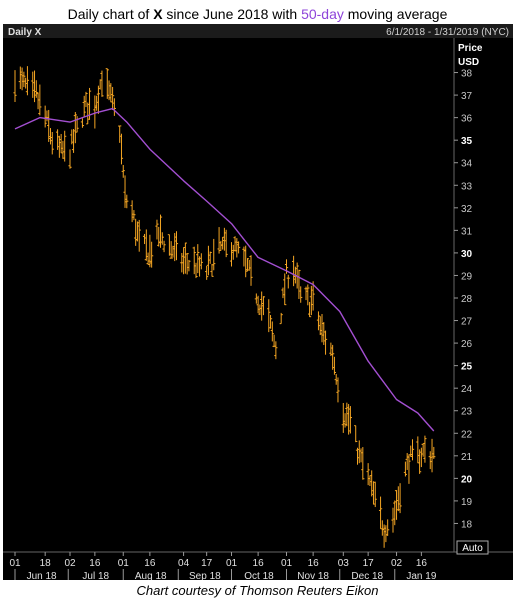 This screenshot has width=515, height=604. Describe the element at coordinates (25, 32) in the screenshot. I see `panel-label: Daily X` at that location.